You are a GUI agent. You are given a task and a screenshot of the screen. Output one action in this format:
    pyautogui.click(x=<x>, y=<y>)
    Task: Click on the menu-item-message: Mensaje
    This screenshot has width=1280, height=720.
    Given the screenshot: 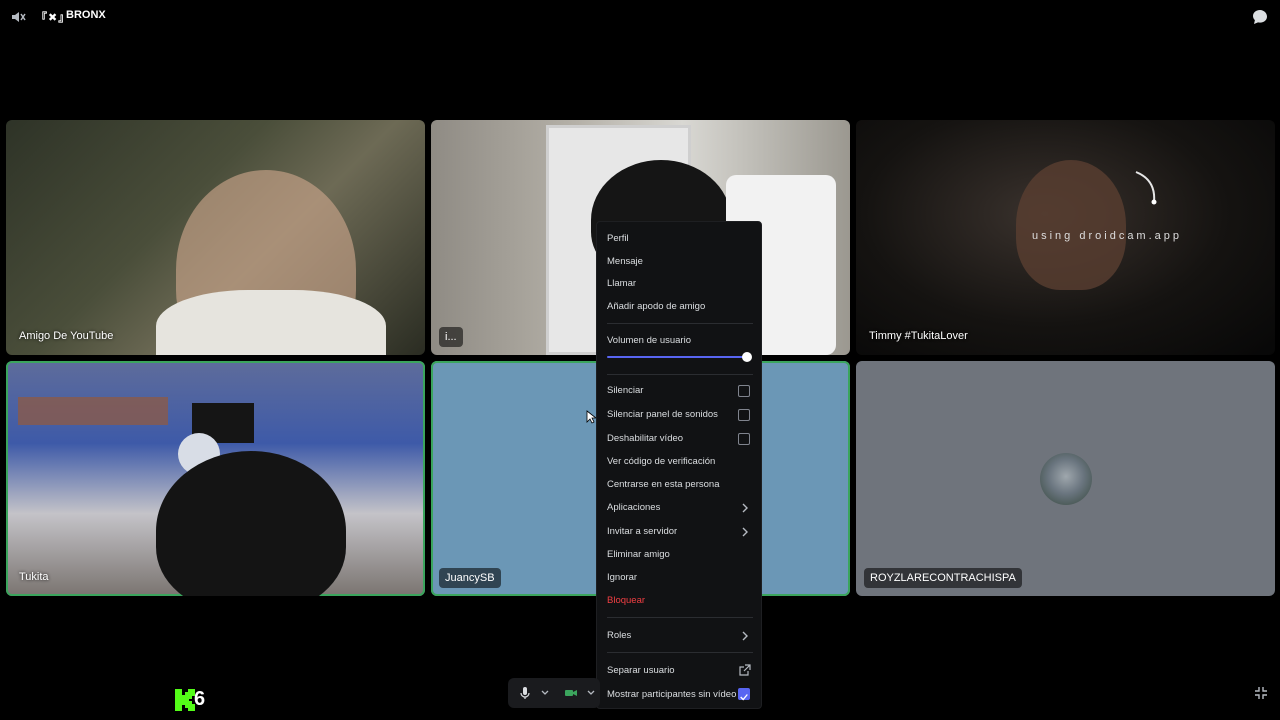 What is the action you would take?
    pyautogui.click(x=625, y=261)
    